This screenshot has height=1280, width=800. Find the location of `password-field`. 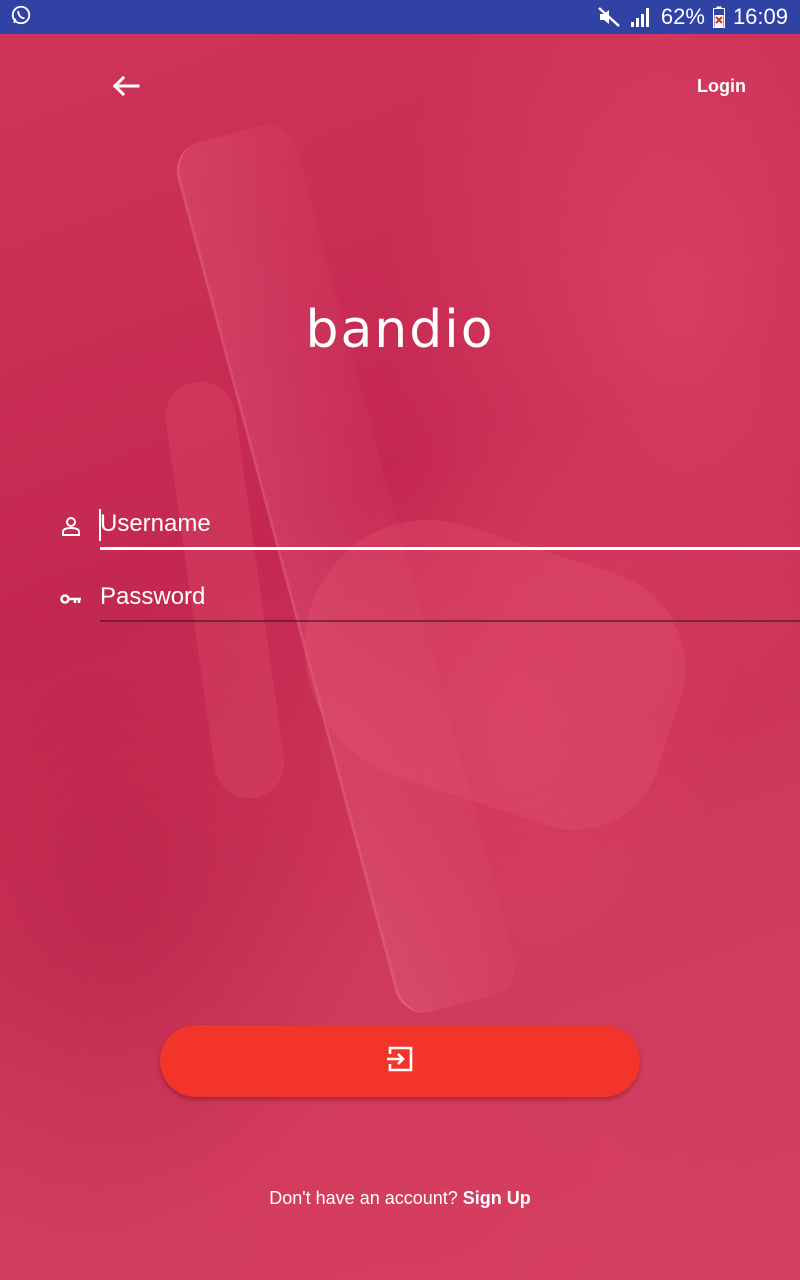

password-field is located at coordinates (400, 601).